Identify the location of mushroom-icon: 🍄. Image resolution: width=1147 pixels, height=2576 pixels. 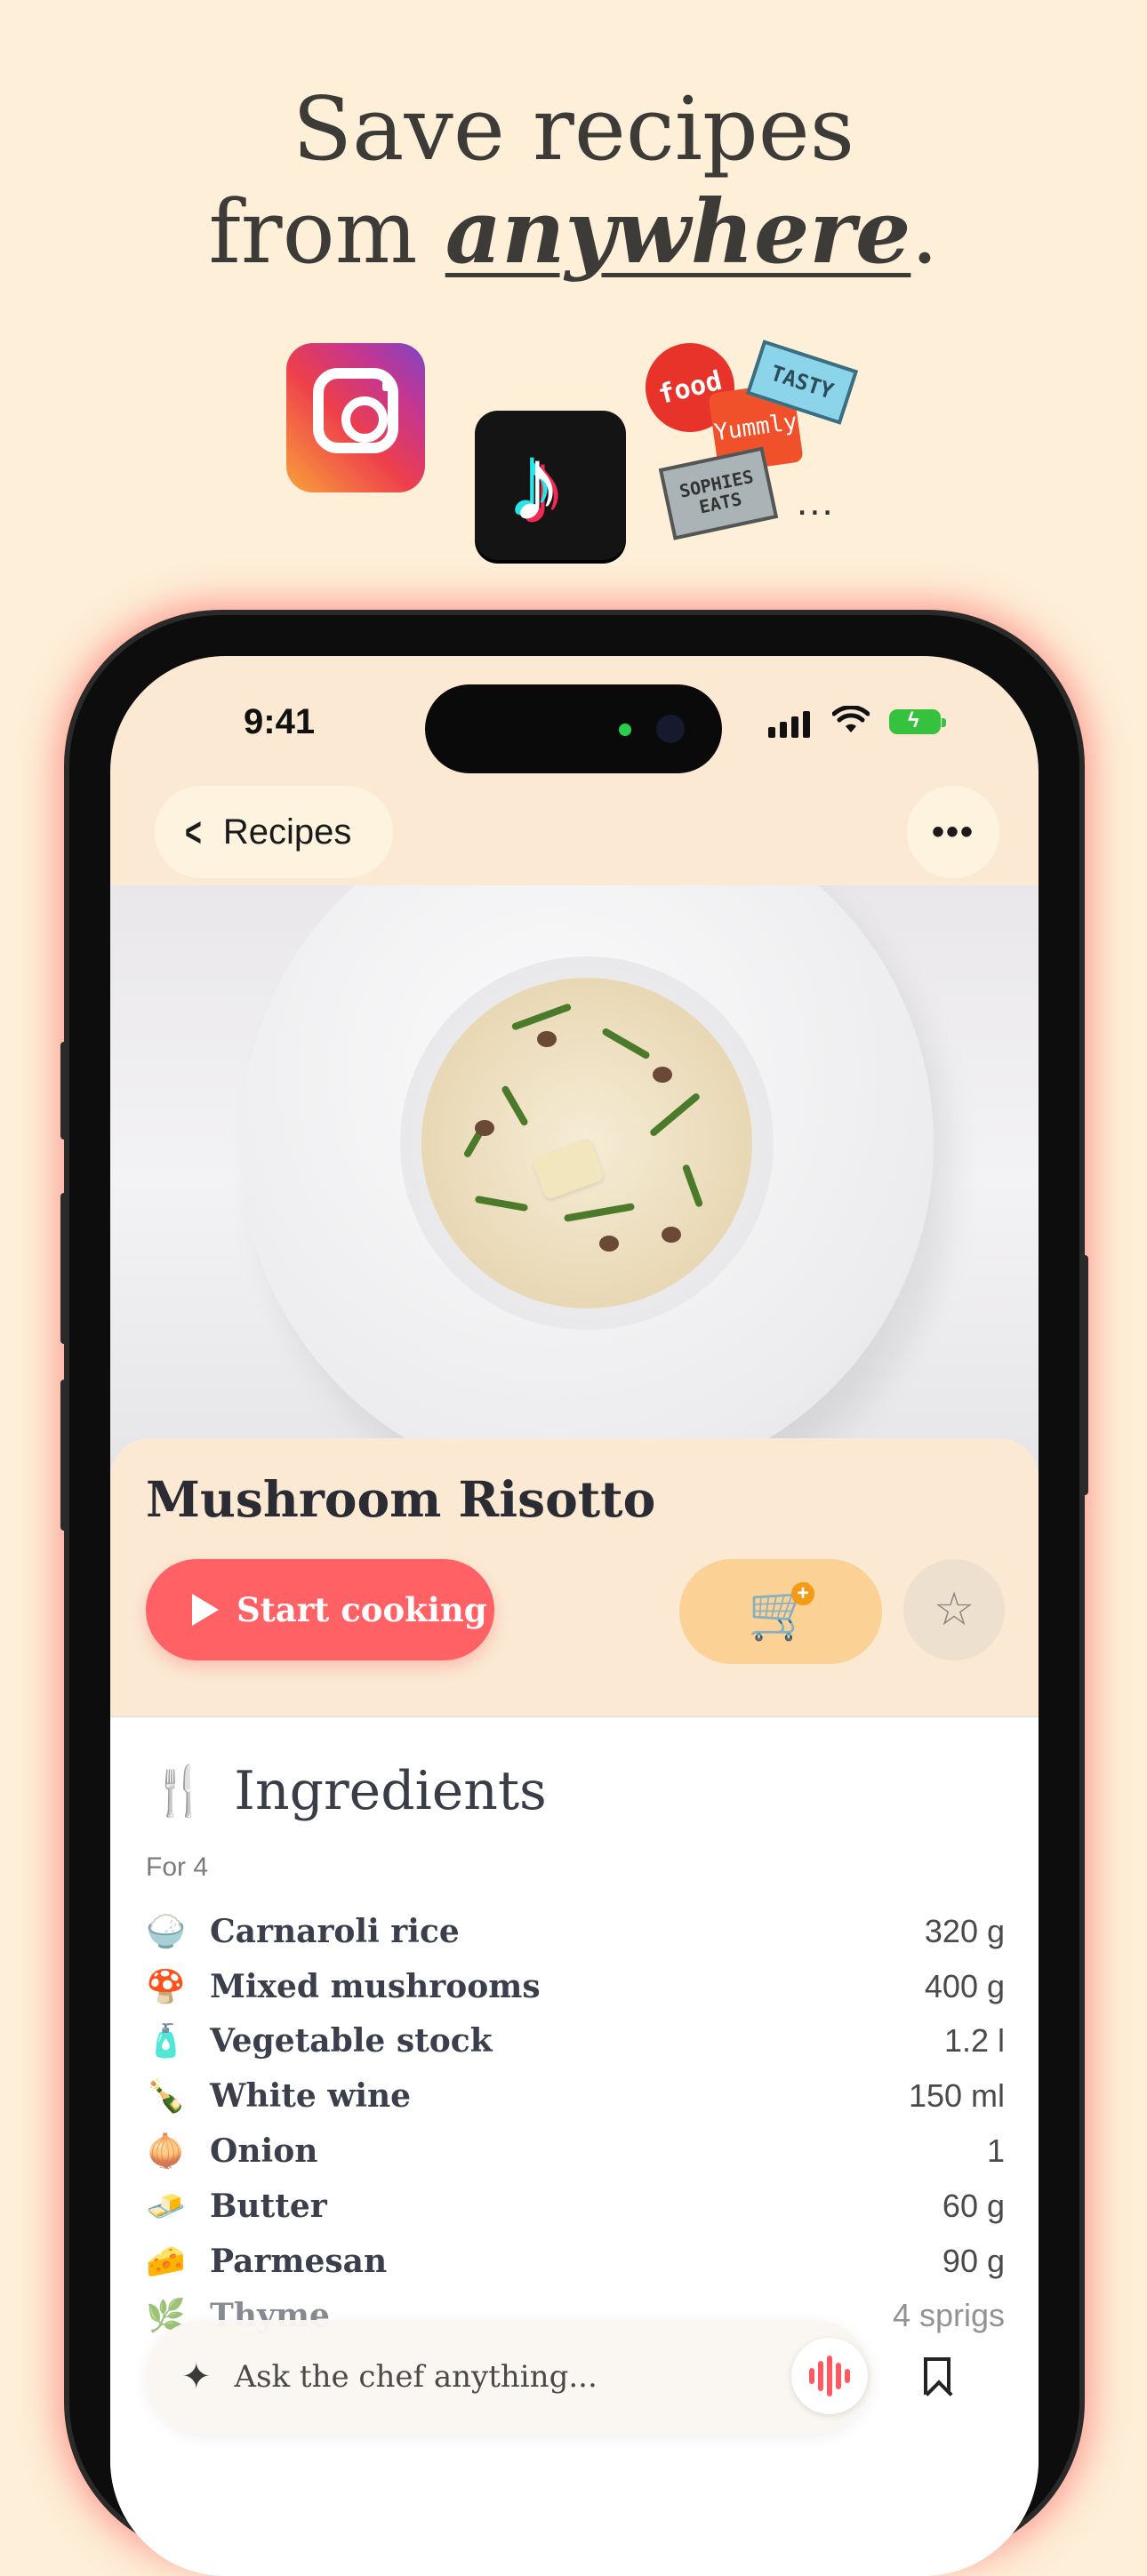
(166, 1985).